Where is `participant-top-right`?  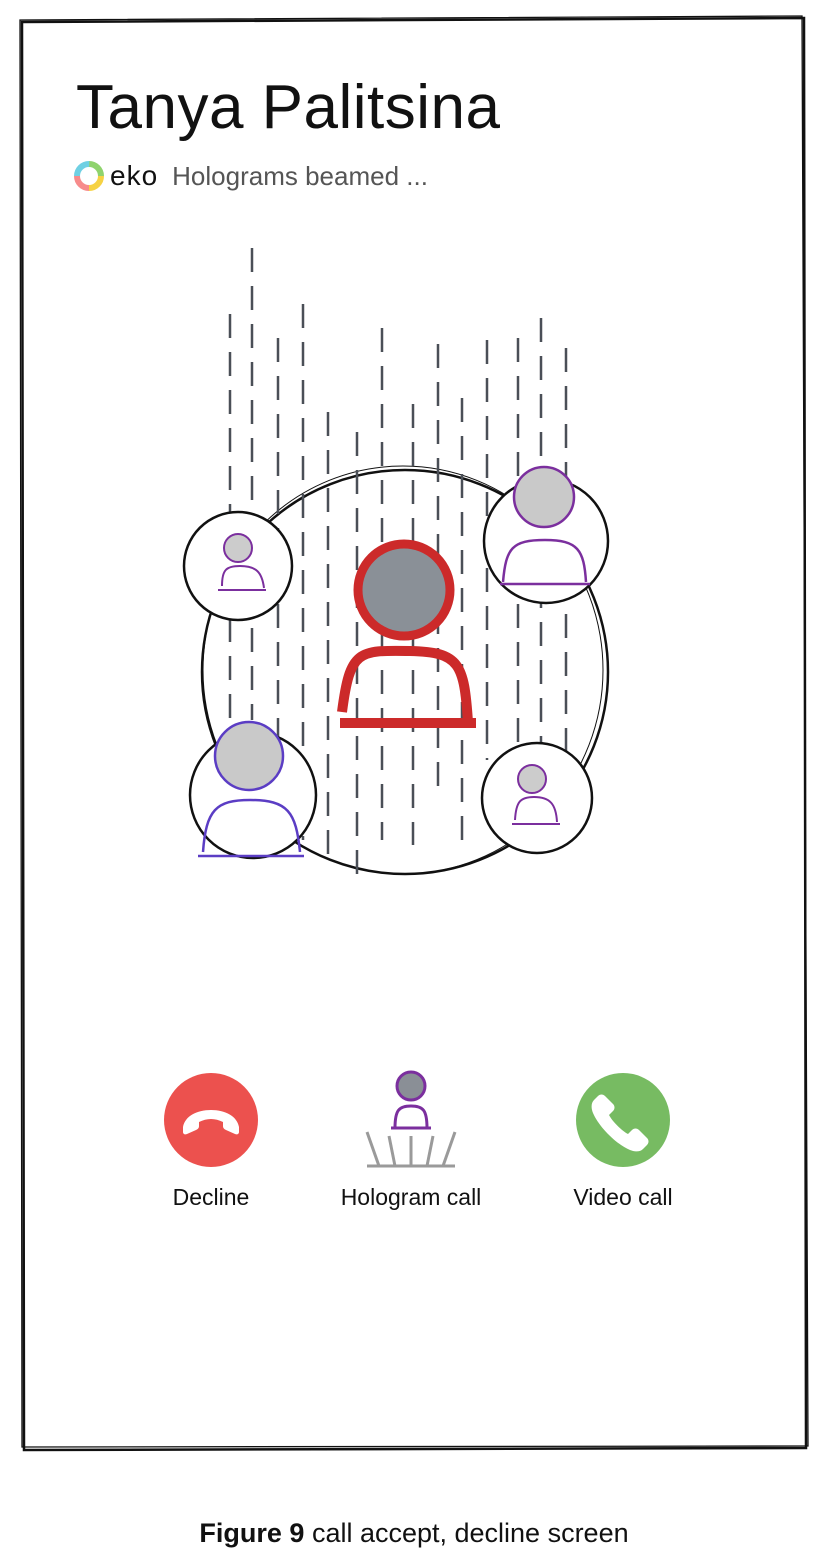 participant-top-right is located at coordinates (546, 535).